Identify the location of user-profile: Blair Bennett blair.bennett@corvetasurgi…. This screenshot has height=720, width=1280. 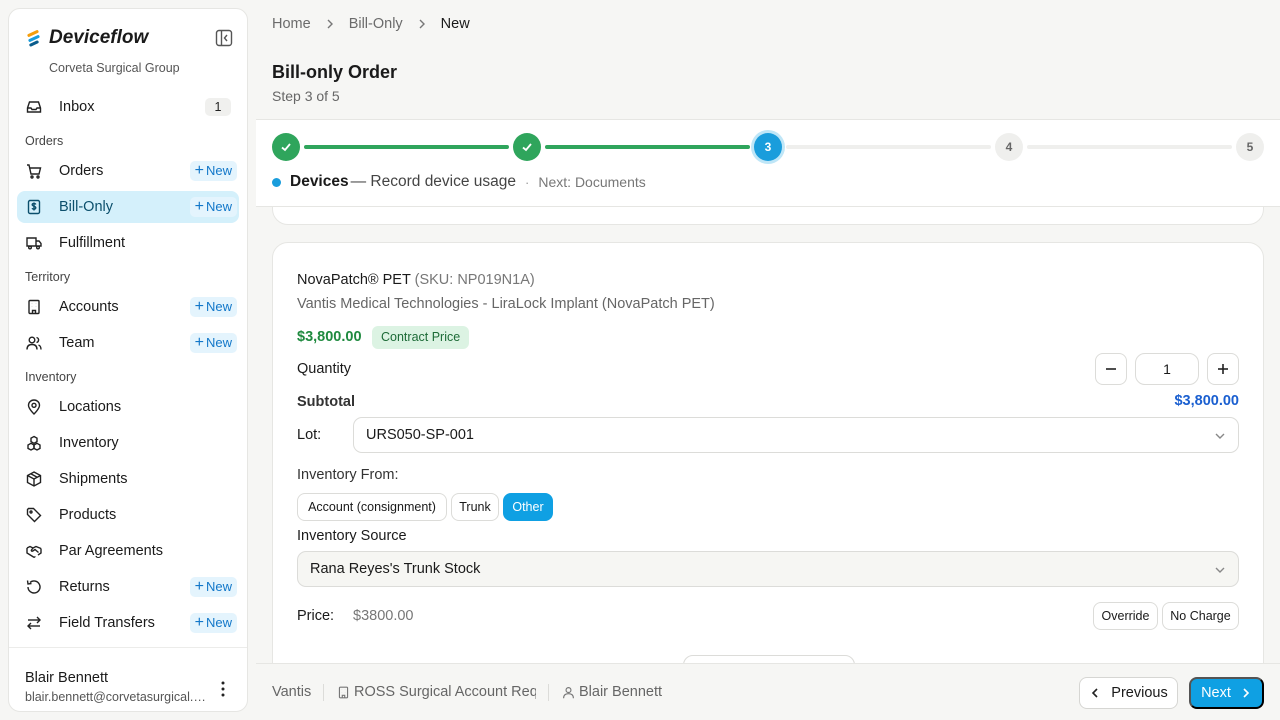
(128, 679).